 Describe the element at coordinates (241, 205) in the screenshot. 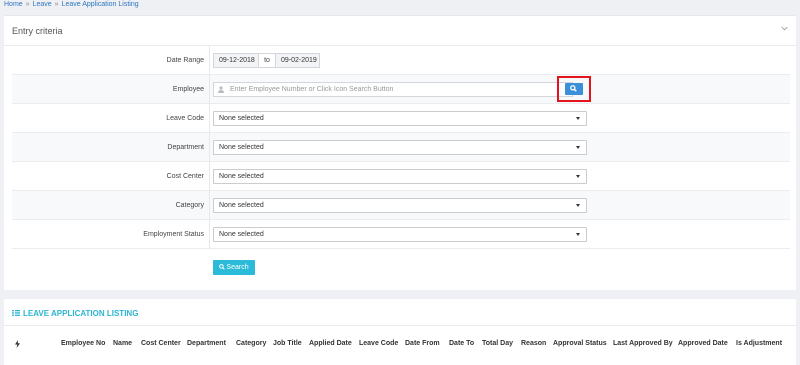

I see `category-value: None selected` at that location.